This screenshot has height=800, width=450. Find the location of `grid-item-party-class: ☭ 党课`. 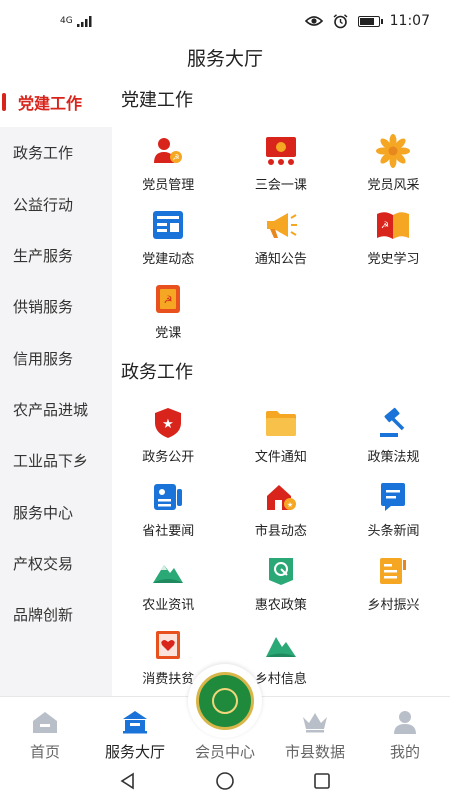

grid-item-party-class: ☭ 党课 is located at coordinates (168, 311).